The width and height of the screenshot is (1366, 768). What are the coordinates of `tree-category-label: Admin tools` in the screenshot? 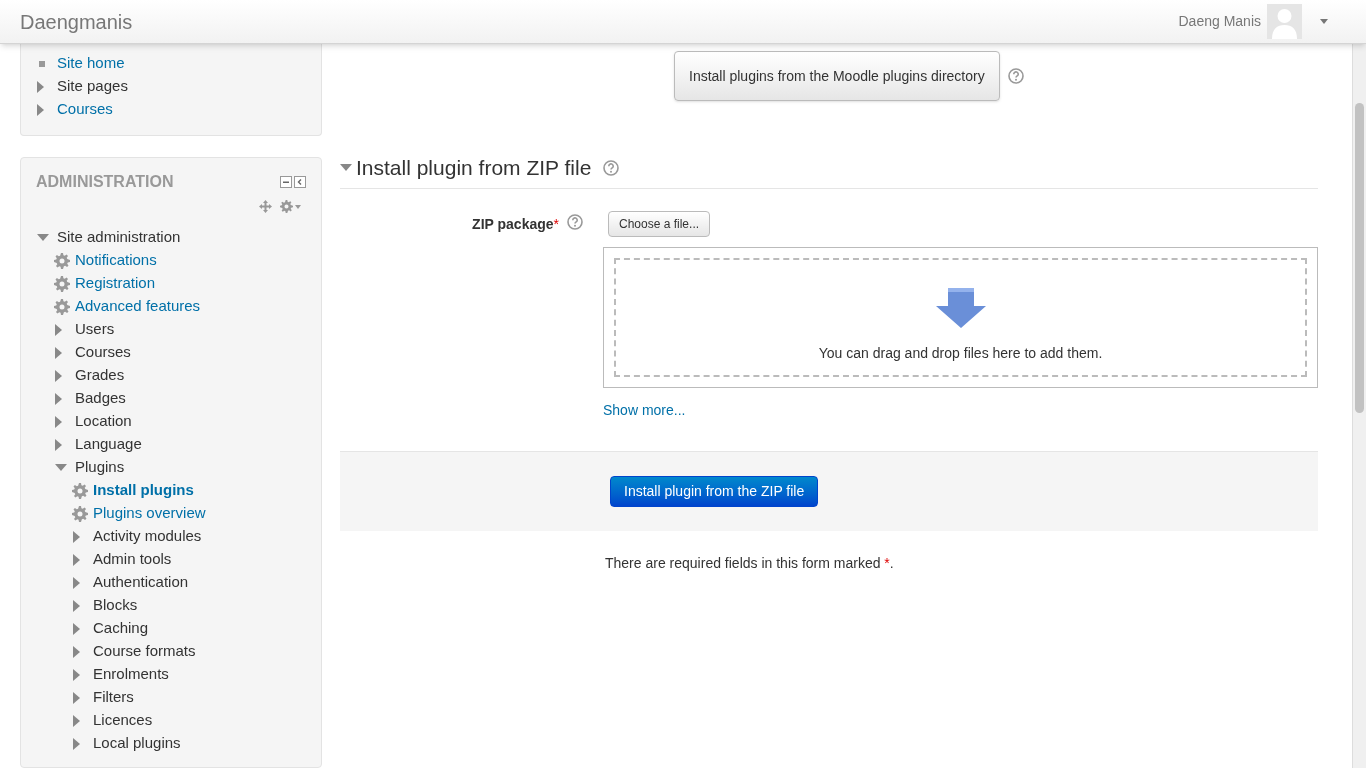 It's located at (132, 559).